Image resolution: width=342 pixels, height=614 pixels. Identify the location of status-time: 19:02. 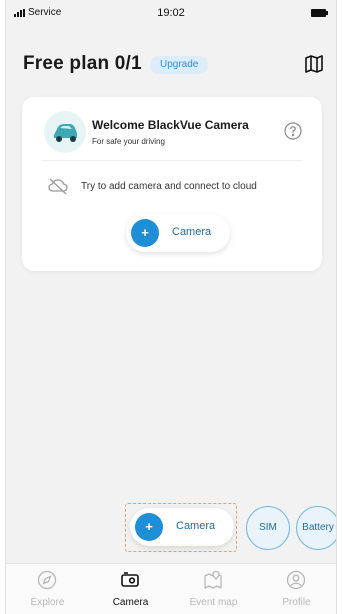
(171, 13).